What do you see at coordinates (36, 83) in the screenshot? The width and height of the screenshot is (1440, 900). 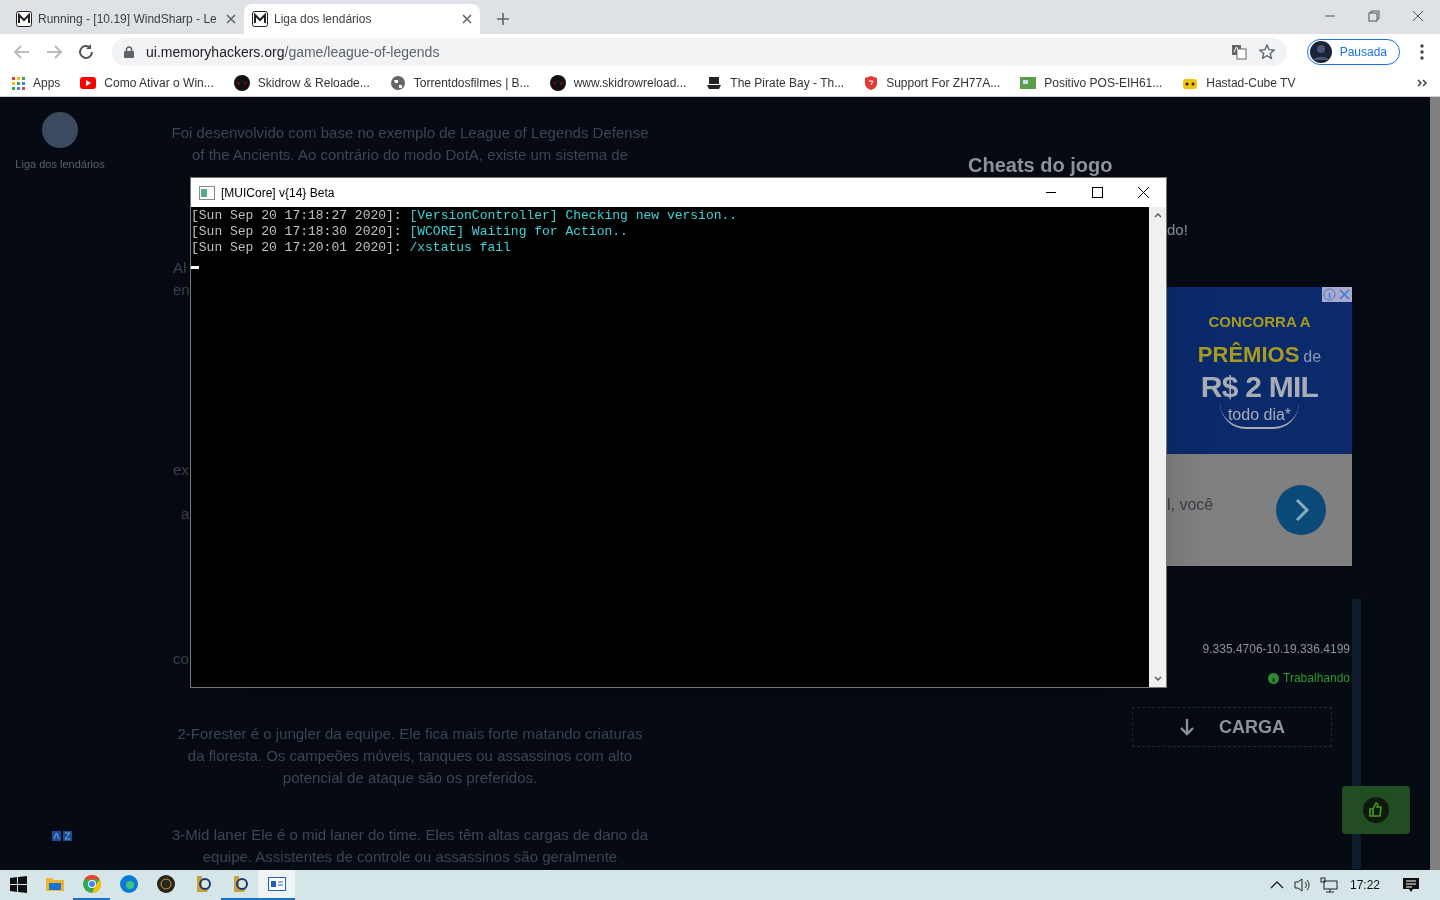 I see `bookmark: Apps` at bounding box center [36, 83].